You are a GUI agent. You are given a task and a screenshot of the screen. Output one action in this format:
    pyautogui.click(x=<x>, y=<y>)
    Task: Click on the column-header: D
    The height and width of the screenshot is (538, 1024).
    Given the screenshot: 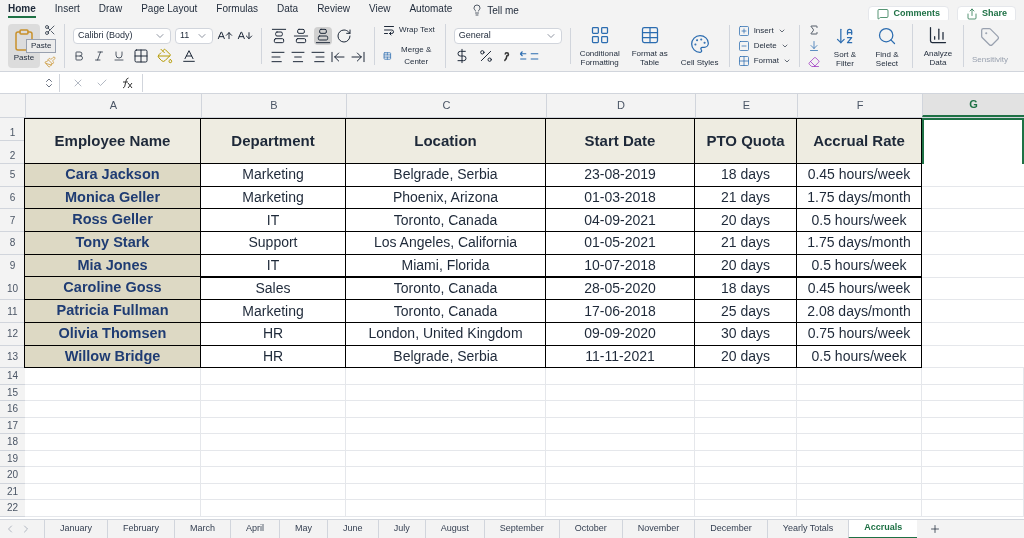 What is the action you would take?
    pyautogui.click(x=620, y=105)
    